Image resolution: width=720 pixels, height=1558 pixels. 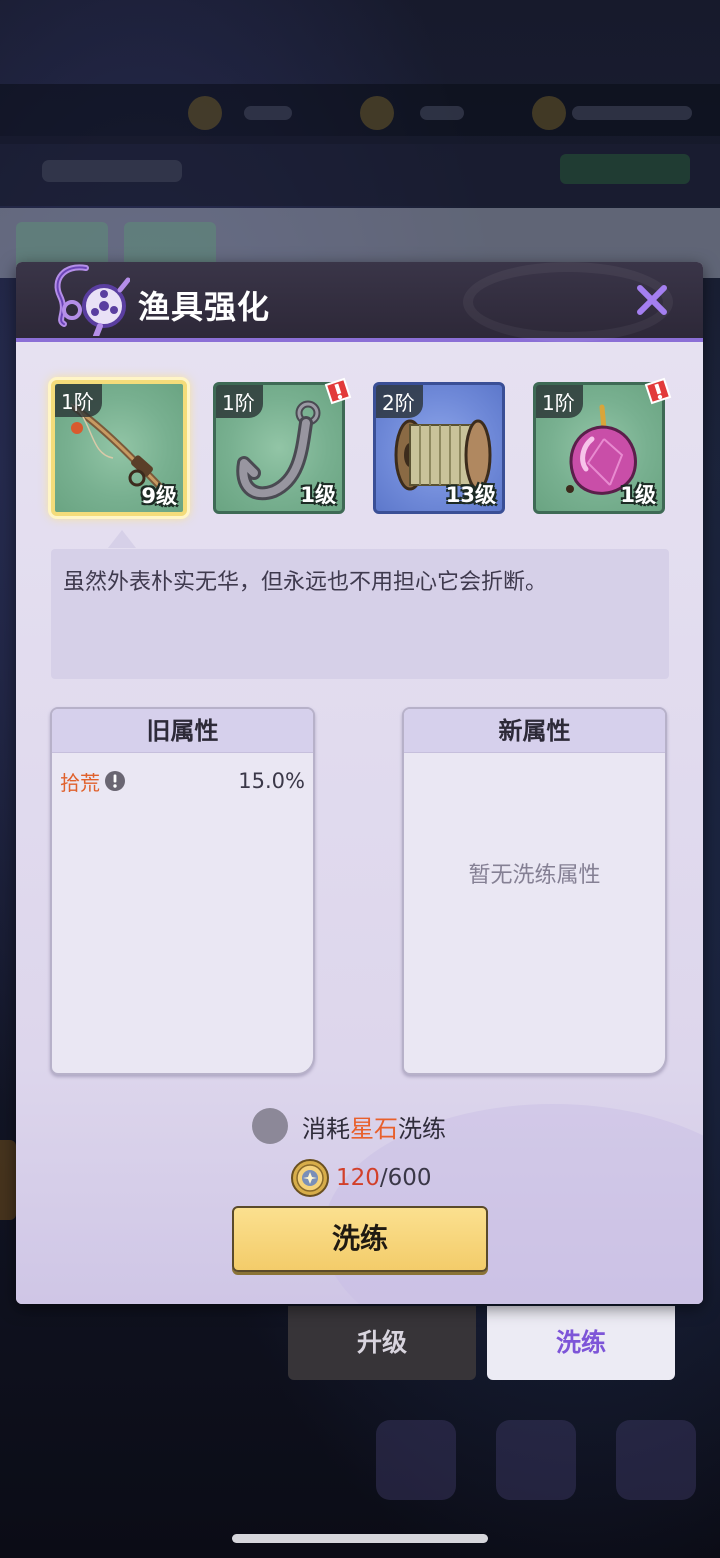 I want to click on radio-button, so click(x=270, y=1126).